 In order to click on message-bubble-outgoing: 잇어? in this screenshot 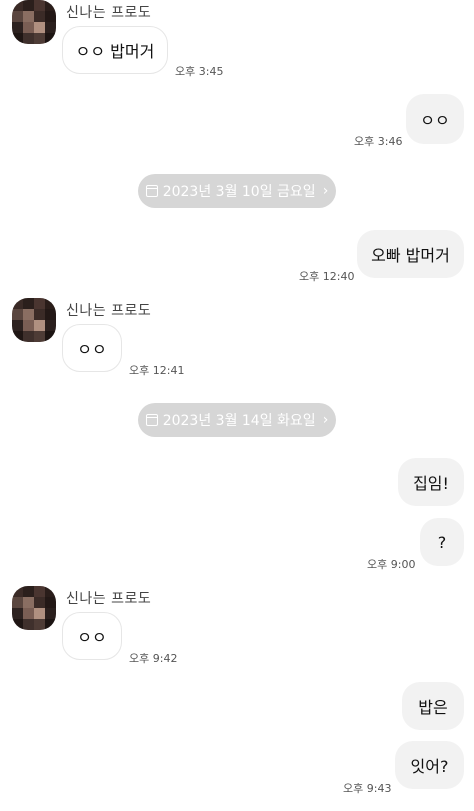, I will do `click(429, 765)`.